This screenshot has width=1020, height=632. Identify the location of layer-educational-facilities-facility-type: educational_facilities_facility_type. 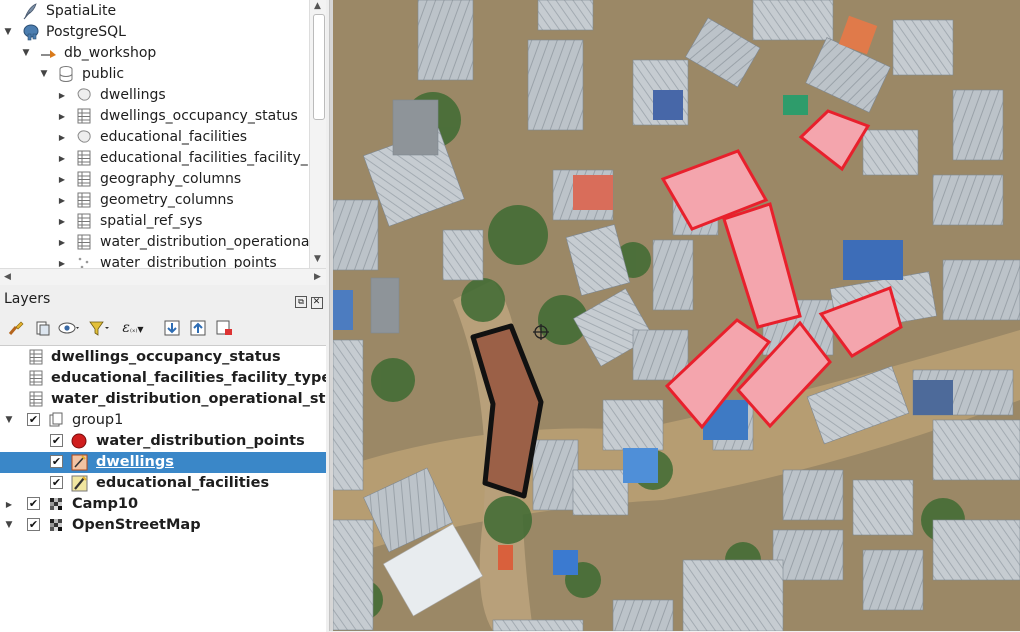
(163, 378).